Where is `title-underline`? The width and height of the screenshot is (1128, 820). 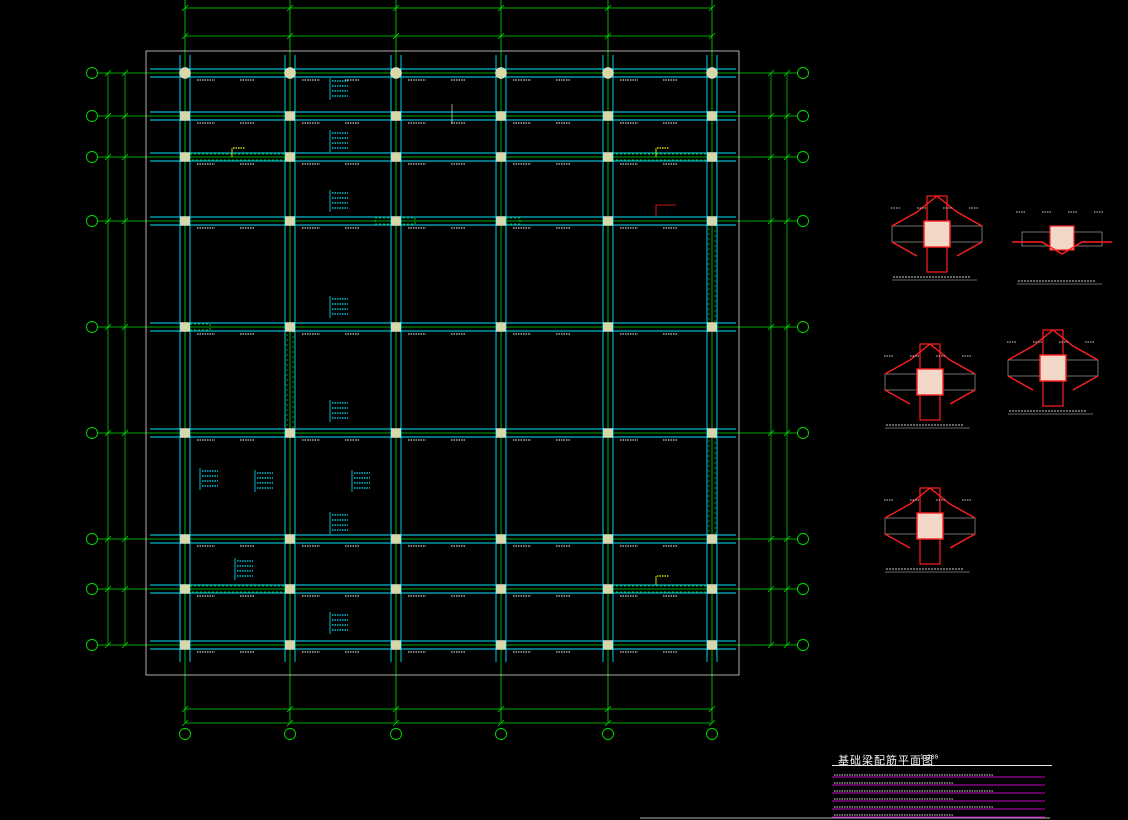
title-underline is located at coordinates (942, 765).